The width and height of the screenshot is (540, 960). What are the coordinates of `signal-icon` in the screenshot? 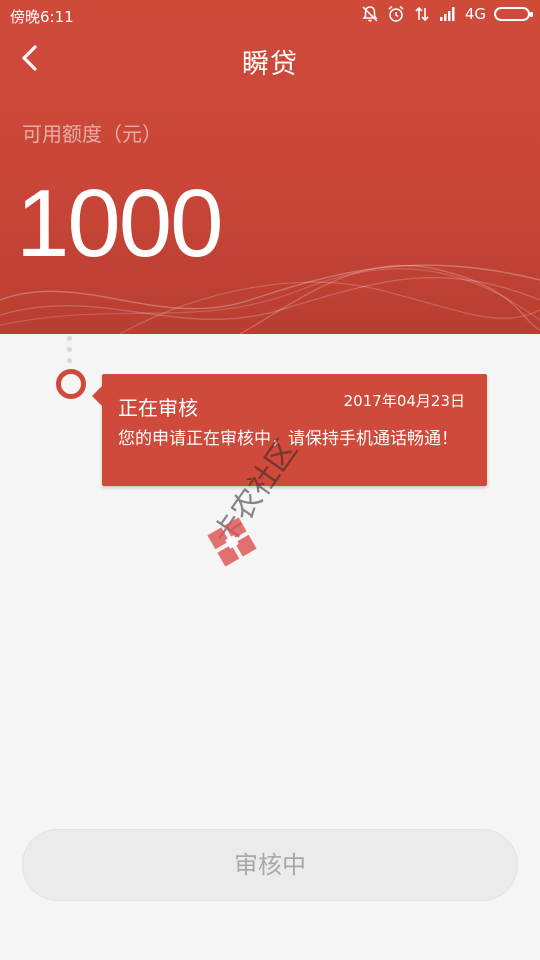 It's located at (447, 14).